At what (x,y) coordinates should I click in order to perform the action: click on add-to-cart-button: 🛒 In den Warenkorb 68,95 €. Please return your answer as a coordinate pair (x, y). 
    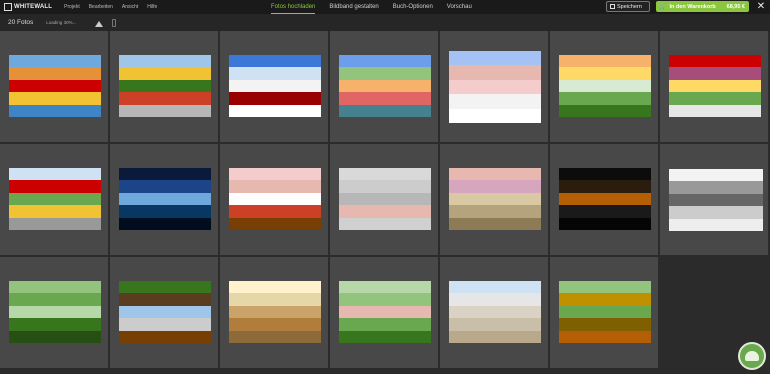
    Looking at the image, I should click on (702, 6).